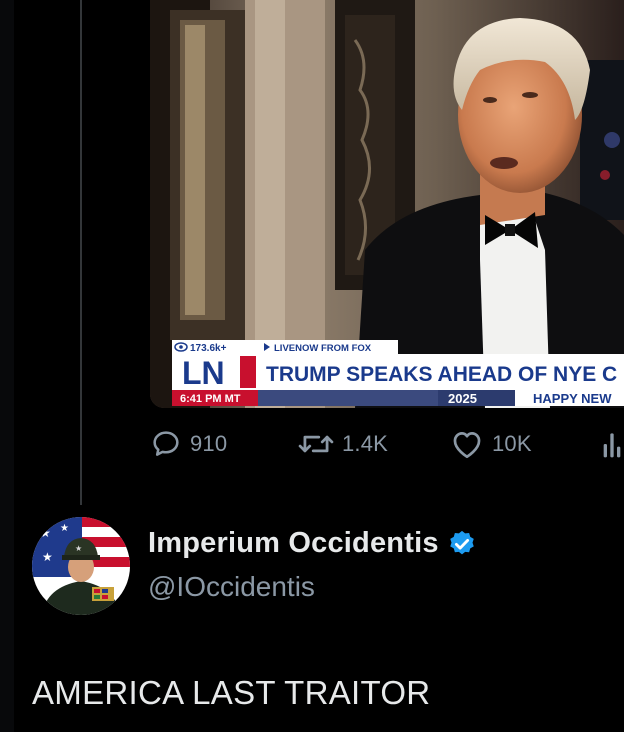 This screenshot has height=732, width=624. I want to click on tweet-text: AMERICA LAST TRAITOR, so click(231, 692).